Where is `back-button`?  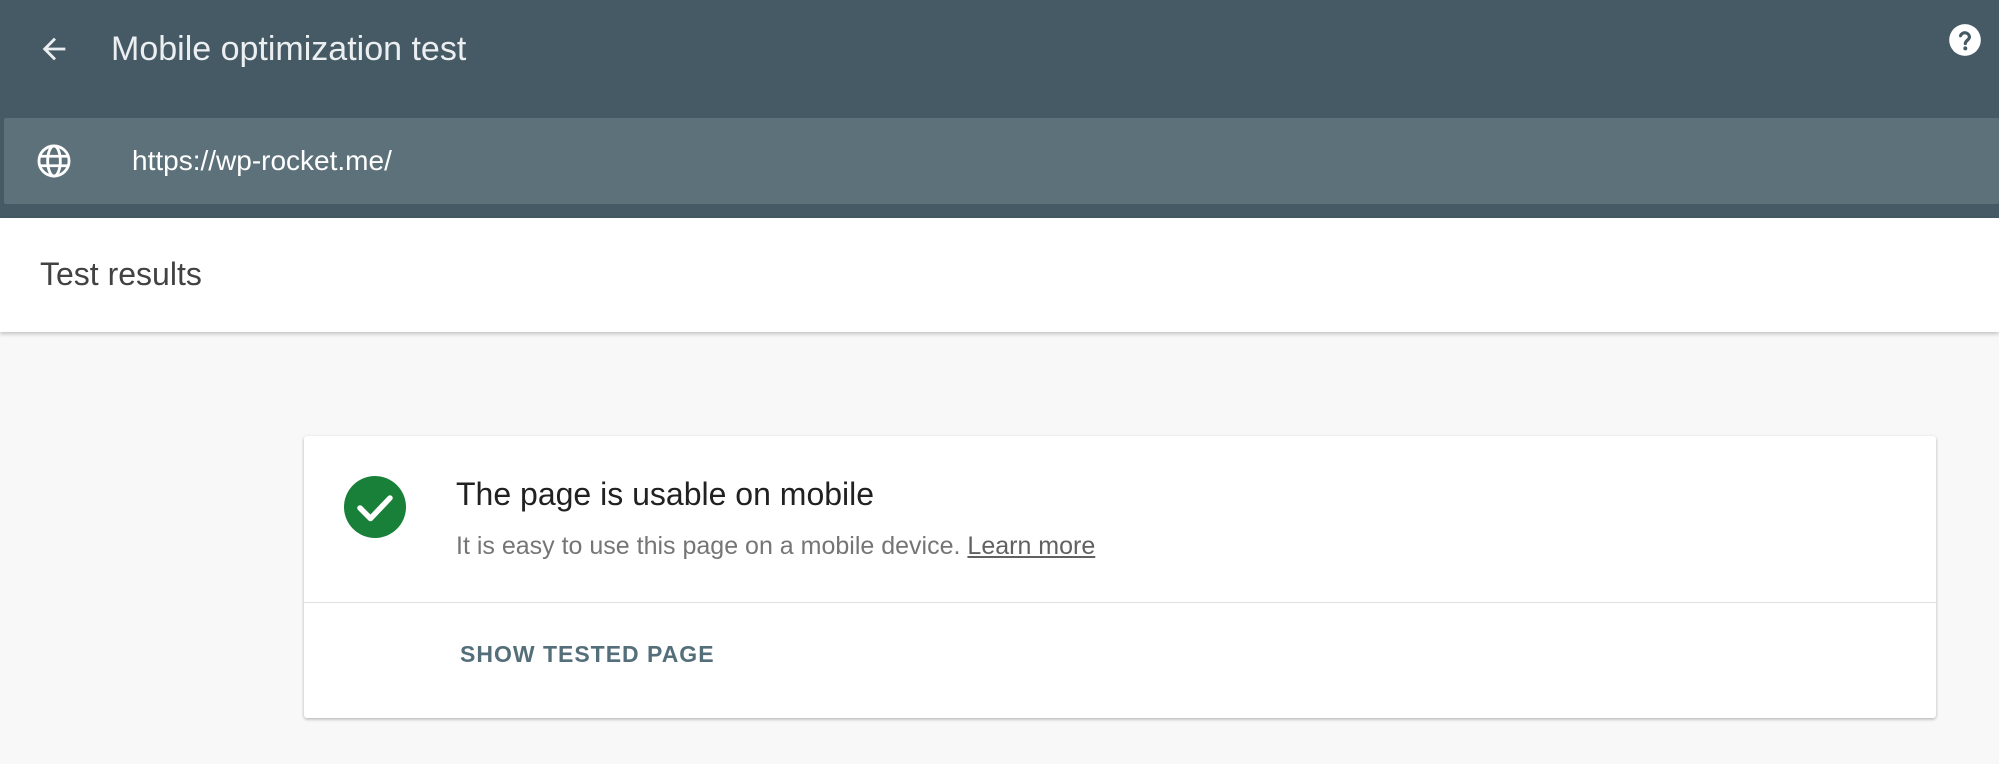
back-button is located at coordinates (54, 49).